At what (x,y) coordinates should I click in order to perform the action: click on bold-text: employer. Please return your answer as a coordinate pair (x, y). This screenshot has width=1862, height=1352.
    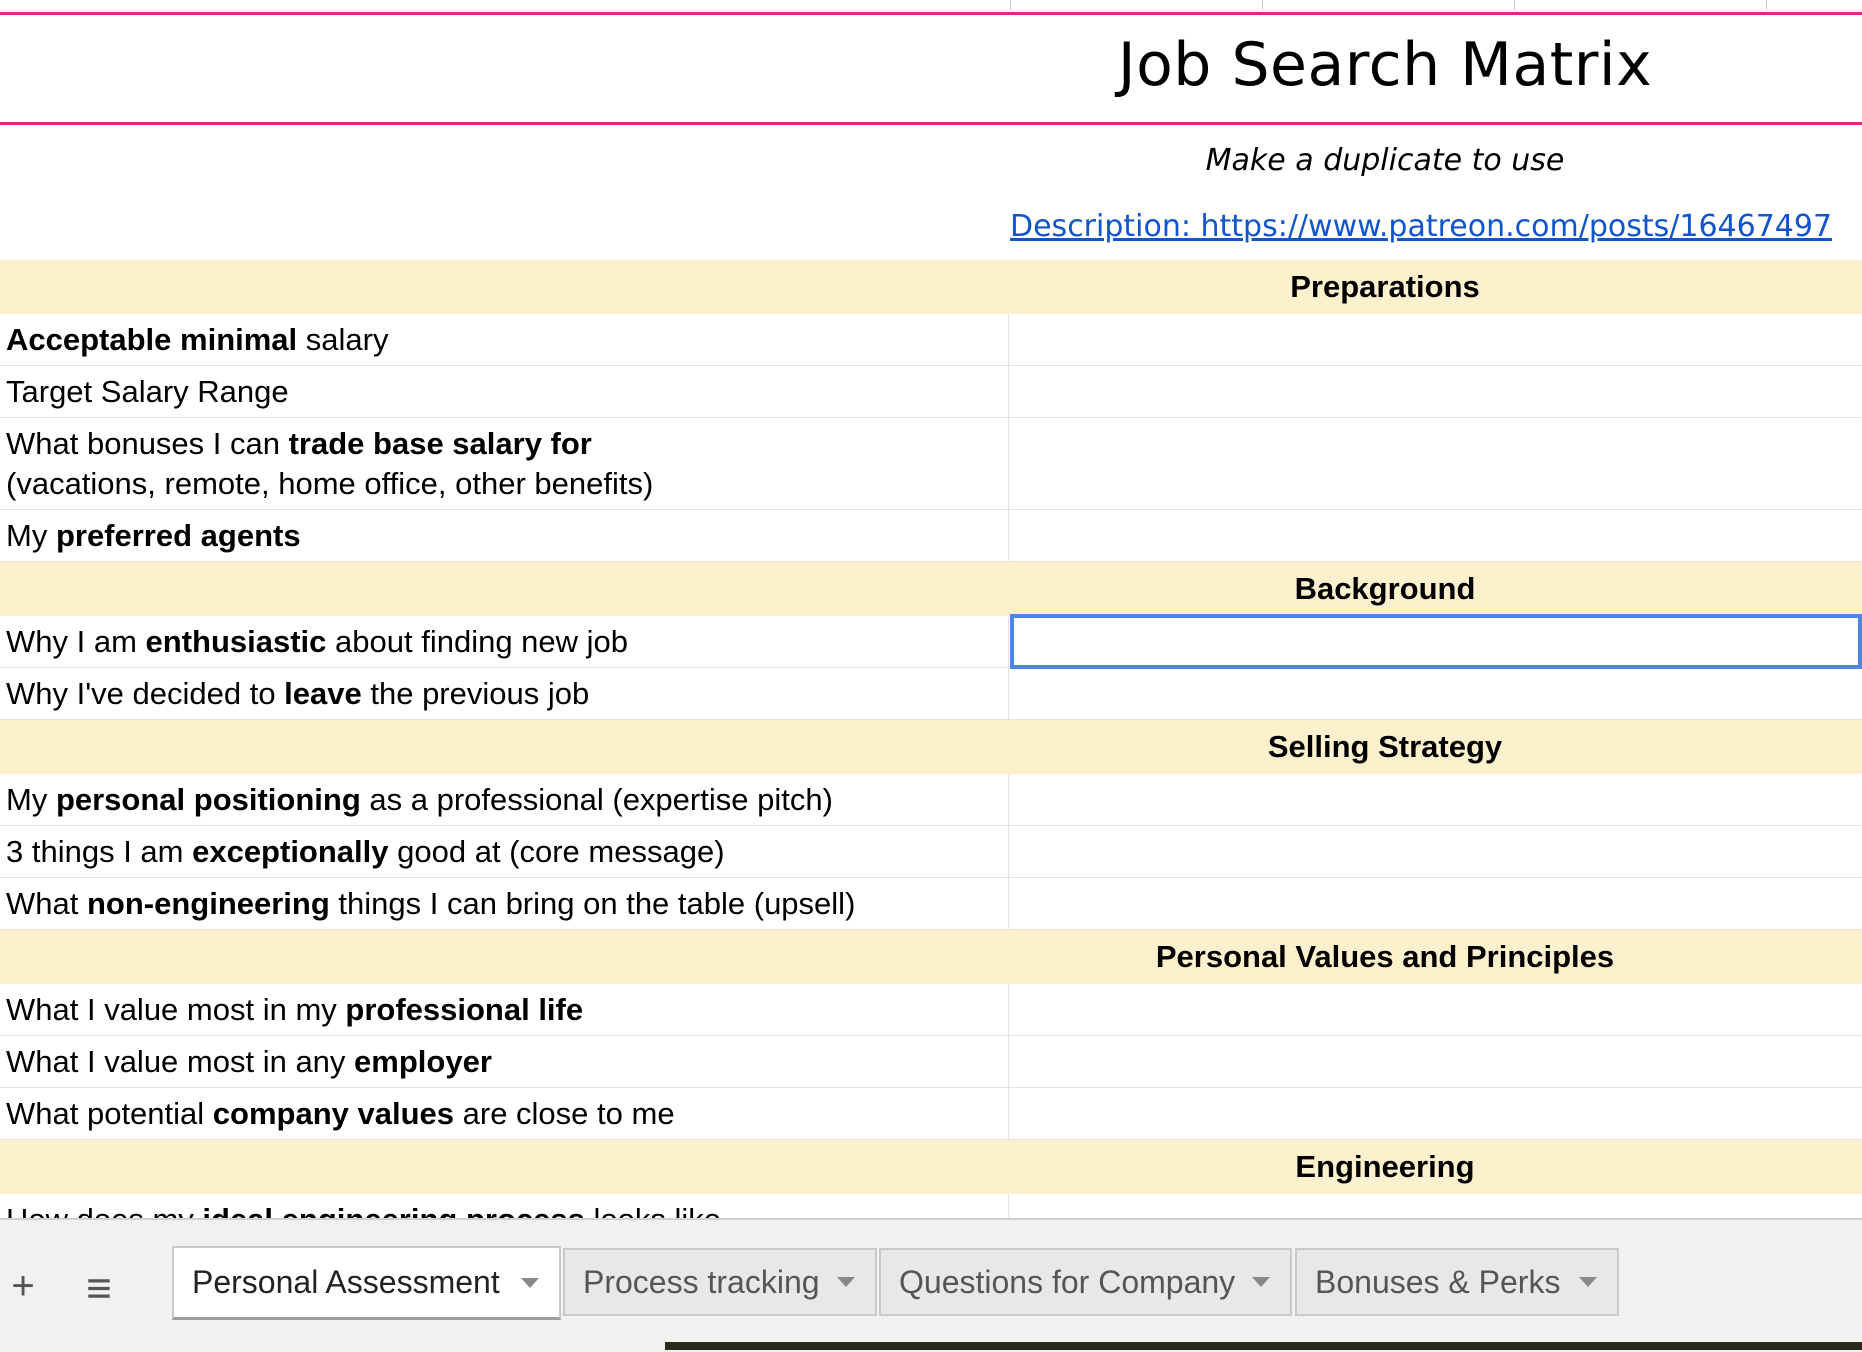
    Looking at the image, I should click on (423, 1061).